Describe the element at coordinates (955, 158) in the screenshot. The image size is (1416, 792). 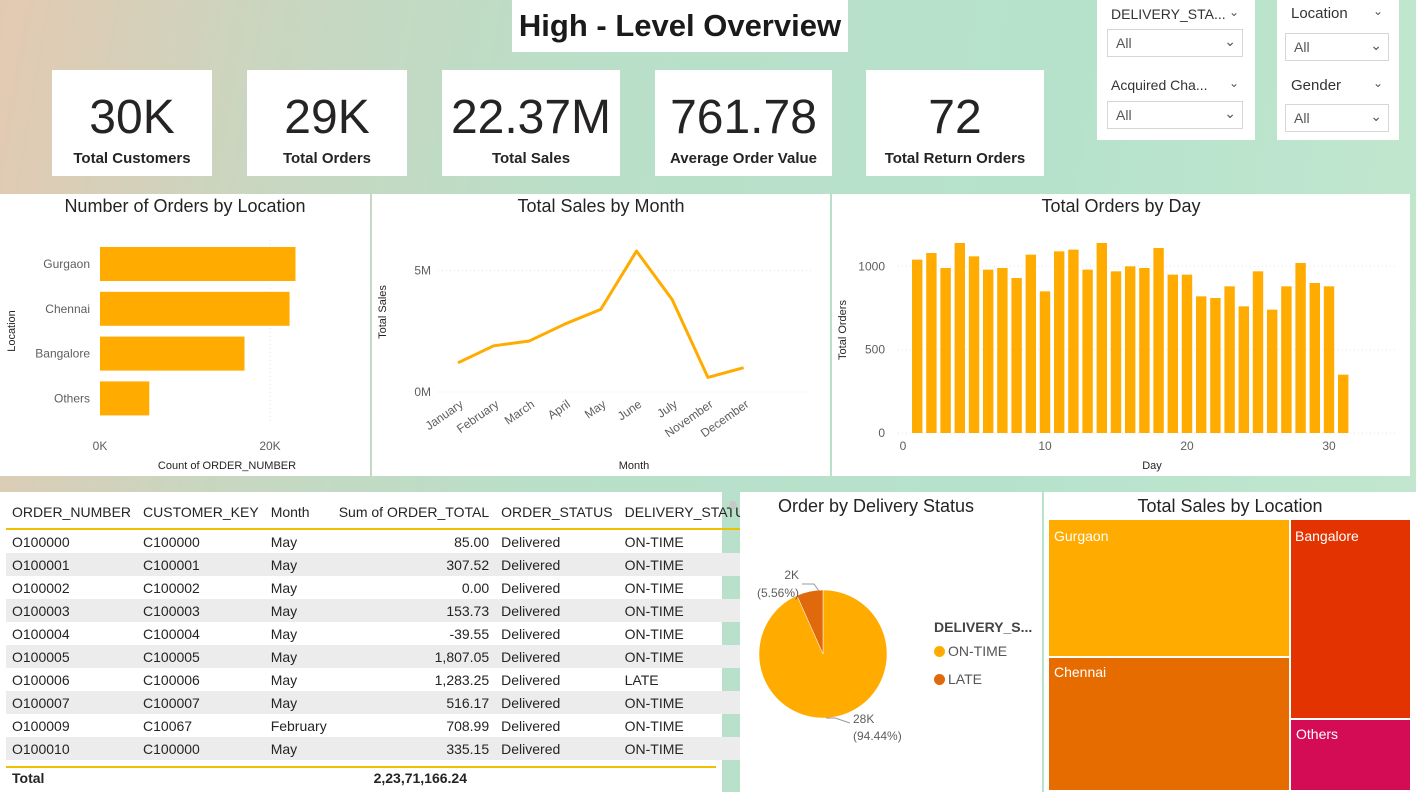
I see `kpi-label: Total Return Orders` at that location.